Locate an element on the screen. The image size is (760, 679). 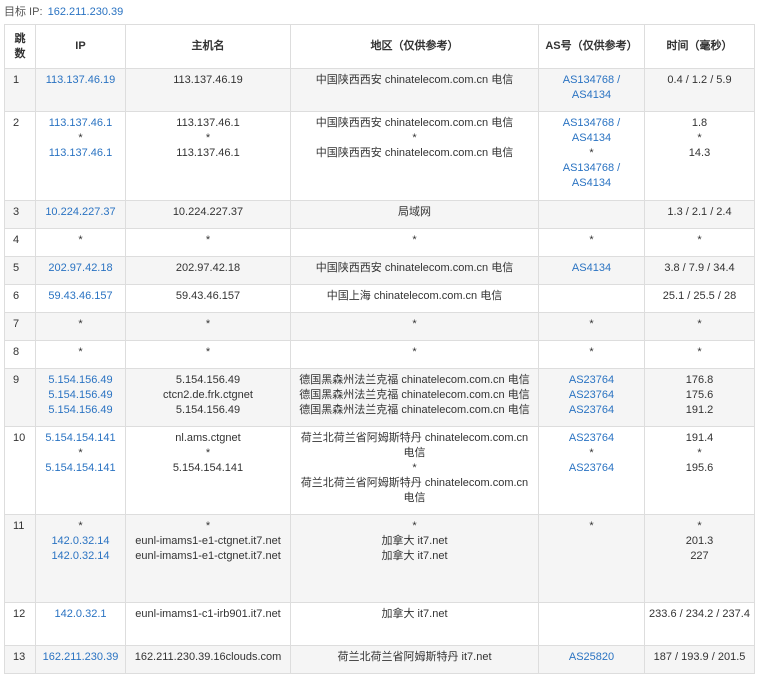
time-cell: 3.8 / 7.9 / 34.4 is located at coordinates (699, 270).